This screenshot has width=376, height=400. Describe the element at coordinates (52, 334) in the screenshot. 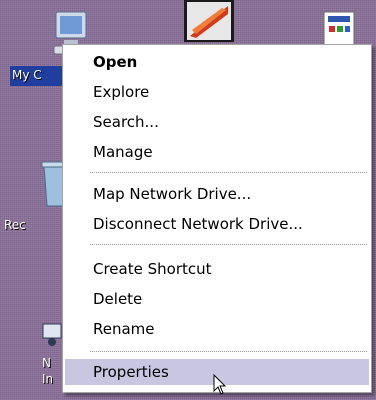

I see `network-icon` at that location.